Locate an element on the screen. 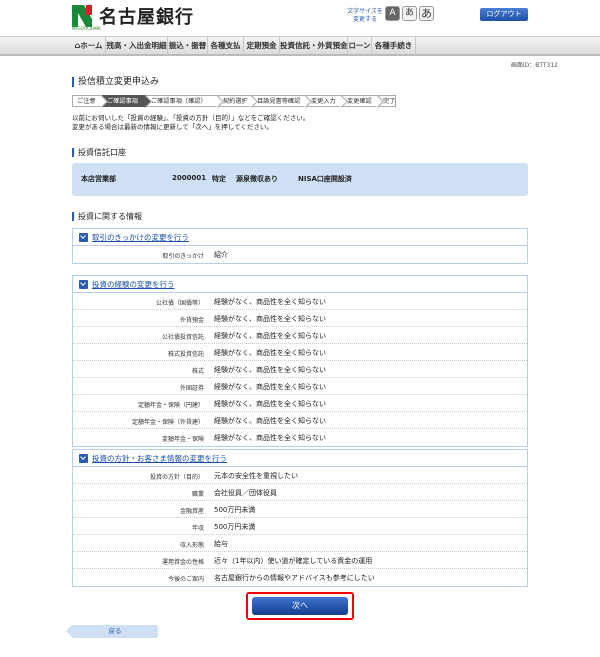 This screenshot has height=657, width=600. table-row: 株式投資信託 経験がなく、商品性を全く知らない is located at coordinates (300, 352).